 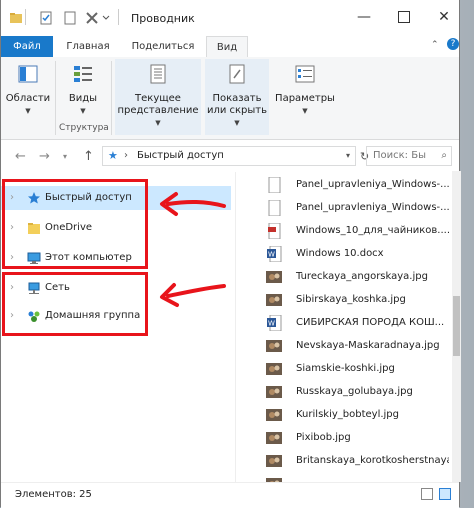 I want to click on maximize-button, so click(x=404, y=17).